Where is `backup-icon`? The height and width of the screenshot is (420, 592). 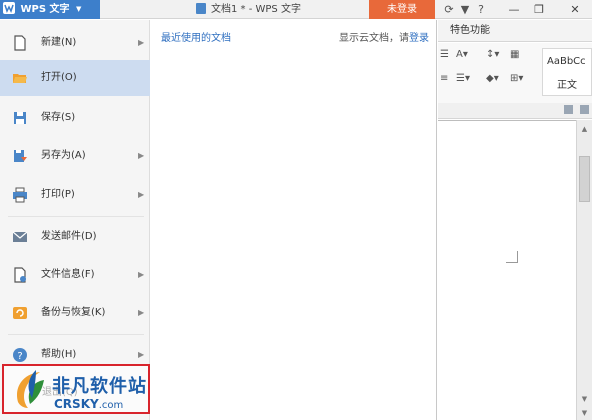
backup-icon is located at coordinates (20, 313).